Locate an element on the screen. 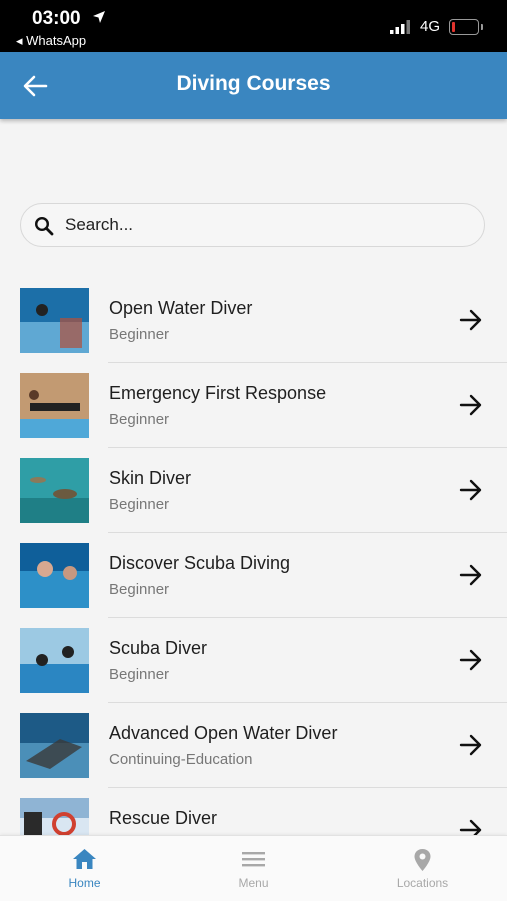  search-bar is located at coordinates (252, 225).